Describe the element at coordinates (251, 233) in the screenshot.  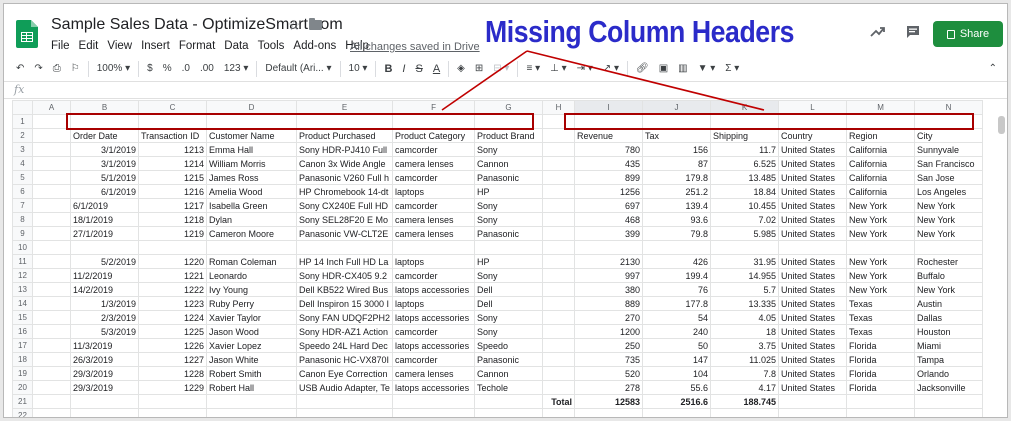
I see `table-cell: Cameron Moore` at that location.